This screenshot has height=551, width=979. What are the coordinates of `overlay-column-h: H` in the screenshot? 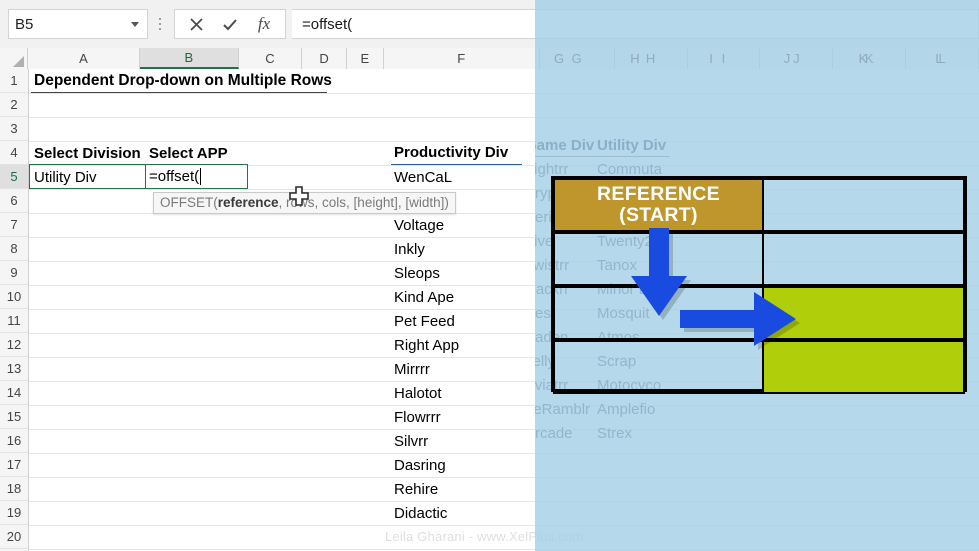 It's located at (635, 58).